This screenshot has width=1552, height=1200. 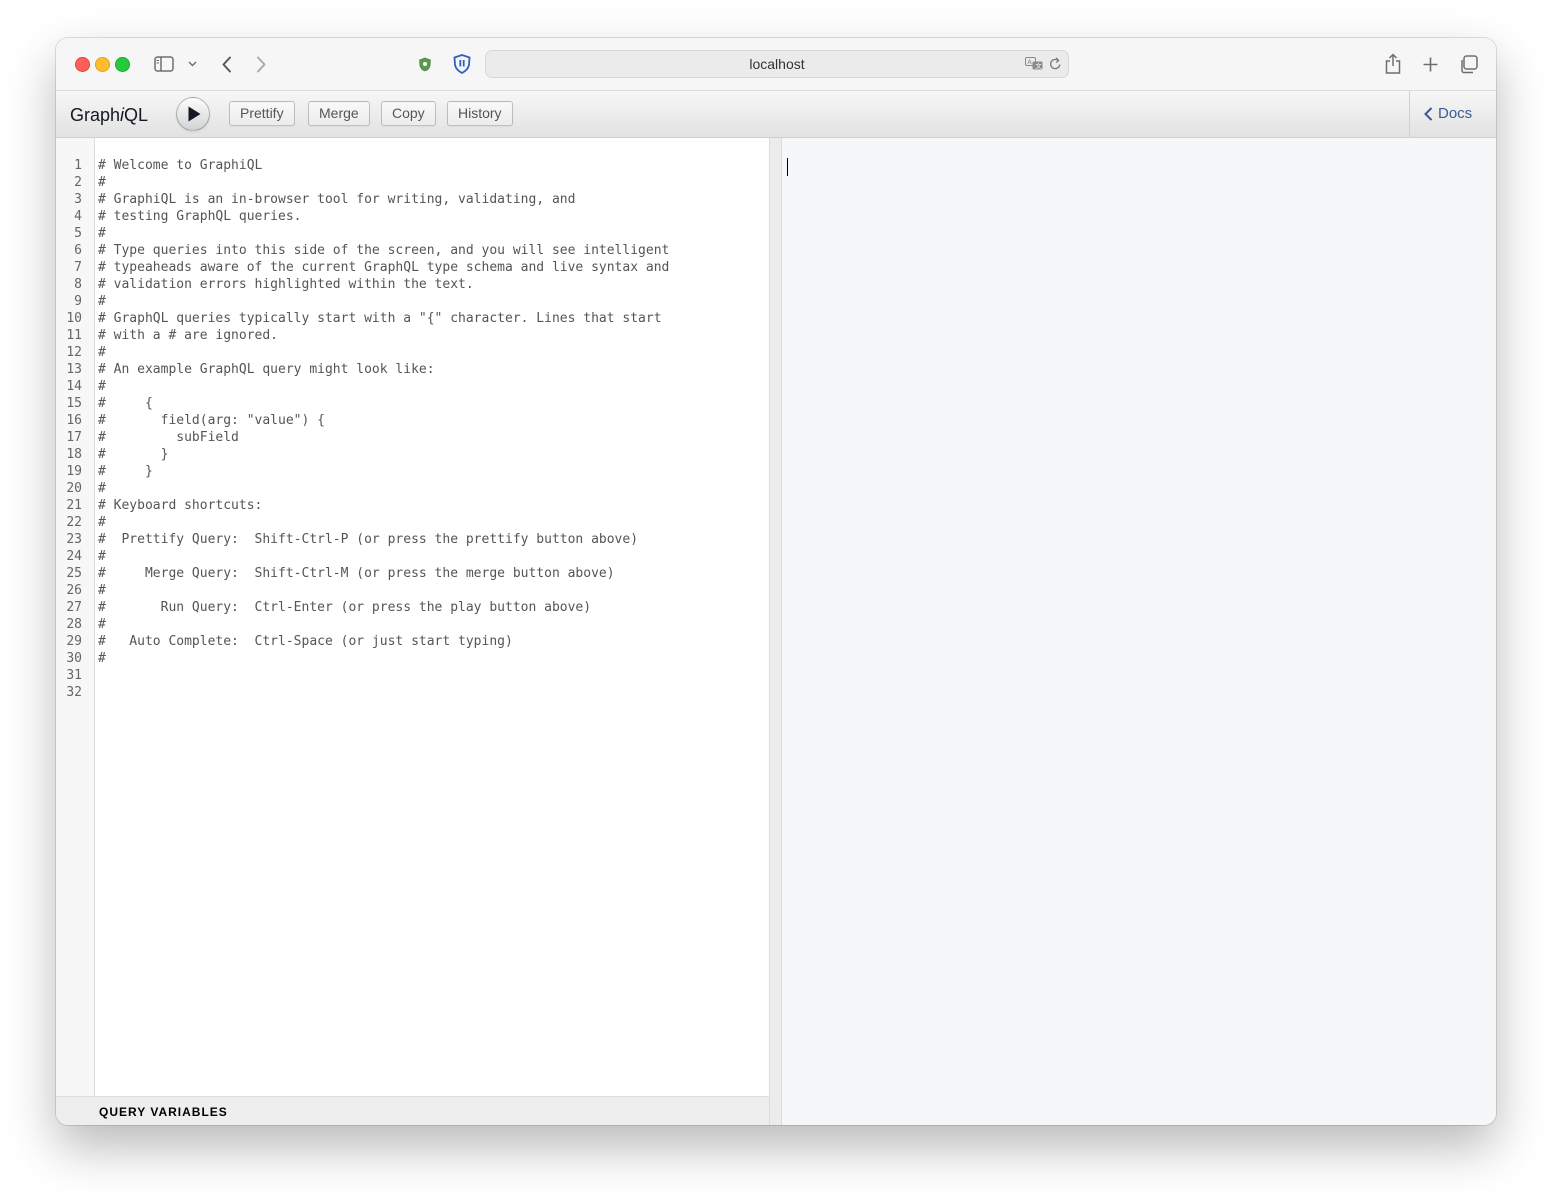 I want to click on close-window-button, so click(x=82, y=64).